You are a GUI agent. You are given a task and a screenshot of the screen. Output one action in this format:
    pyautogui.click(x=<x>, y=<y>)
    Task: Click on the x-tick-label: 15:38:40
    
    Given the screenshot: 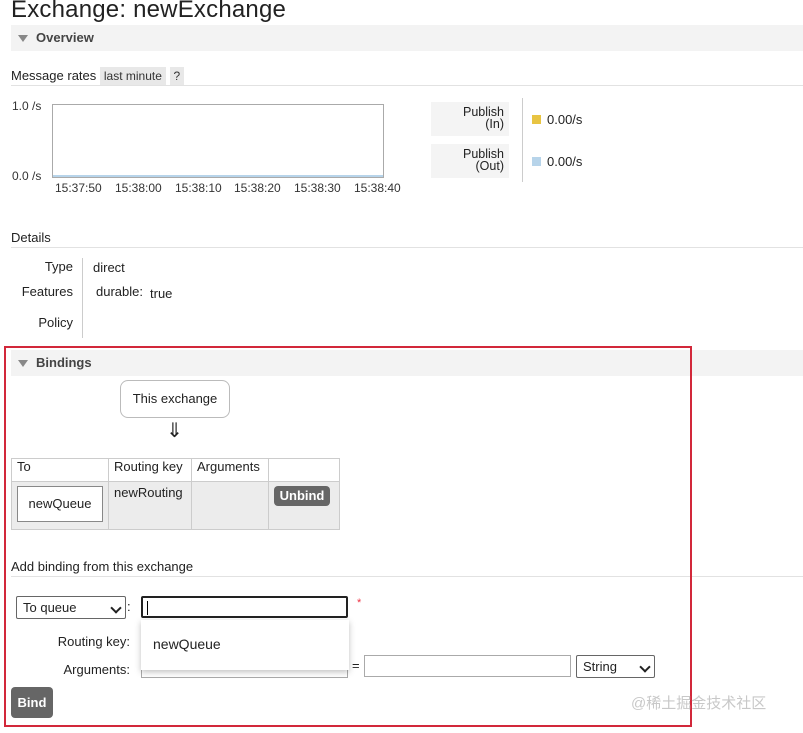 What is the action you would take?
    pyautogui.click(x=377, y=188)
    